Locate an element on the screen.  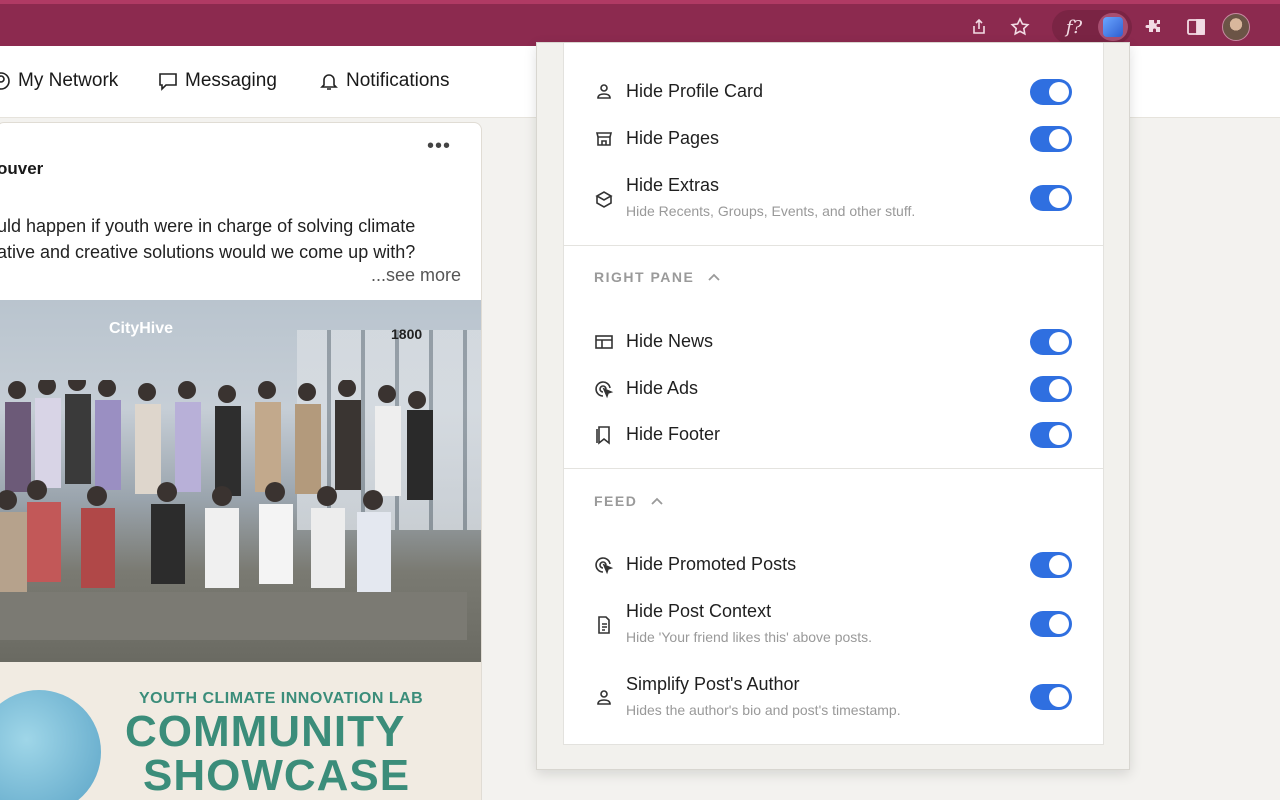
setting-label: Hide Pages is located at coordinates (673, 138).